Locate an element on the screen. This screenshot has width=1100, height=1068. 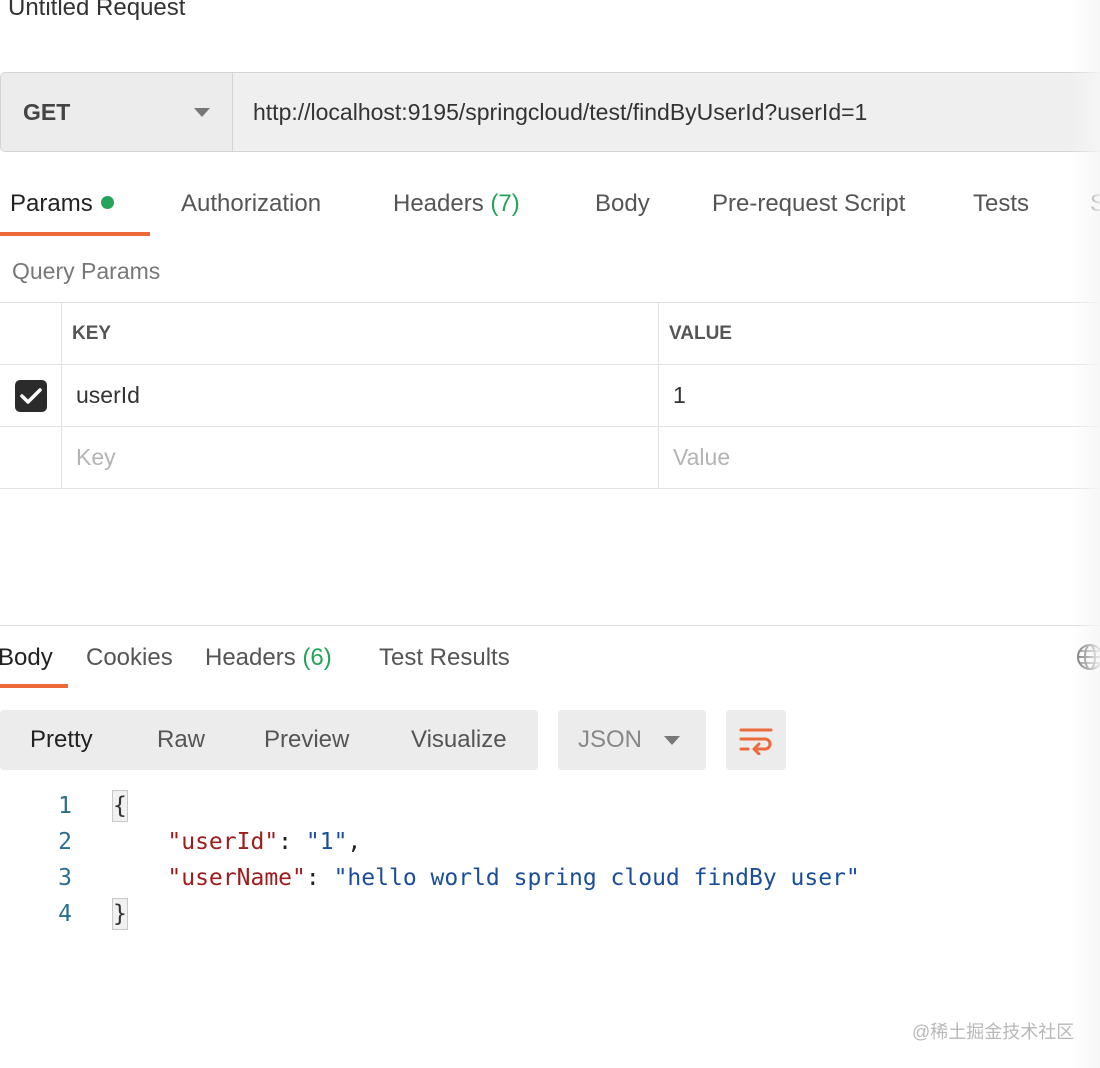
checkmark-icon is located at coordinates (30, 395).